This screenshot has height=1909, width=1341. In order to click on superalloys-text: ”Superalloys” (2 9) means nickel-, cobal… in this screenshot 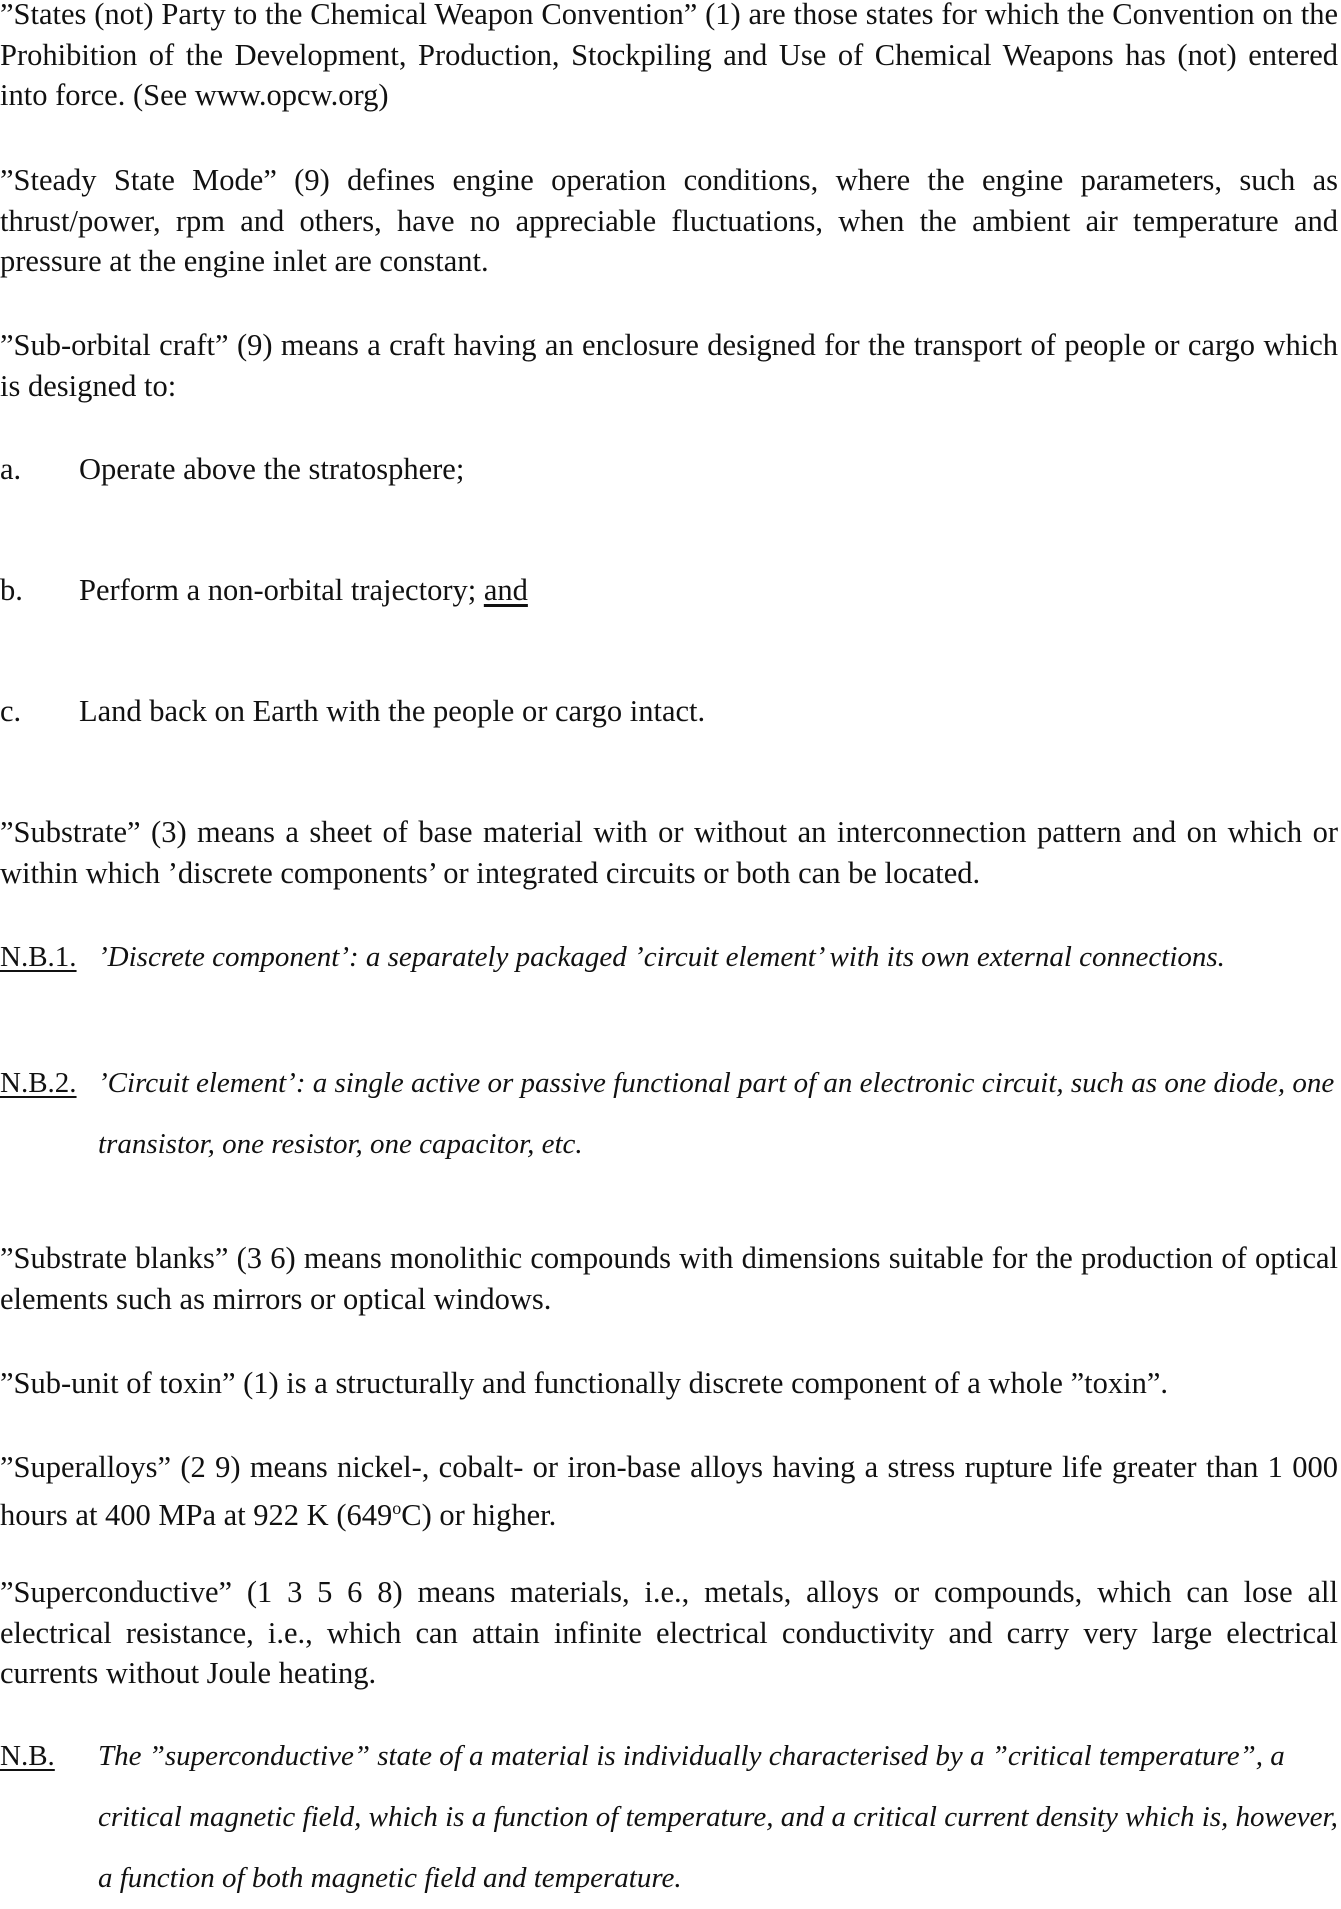, I will do `click(669, 1491)`.